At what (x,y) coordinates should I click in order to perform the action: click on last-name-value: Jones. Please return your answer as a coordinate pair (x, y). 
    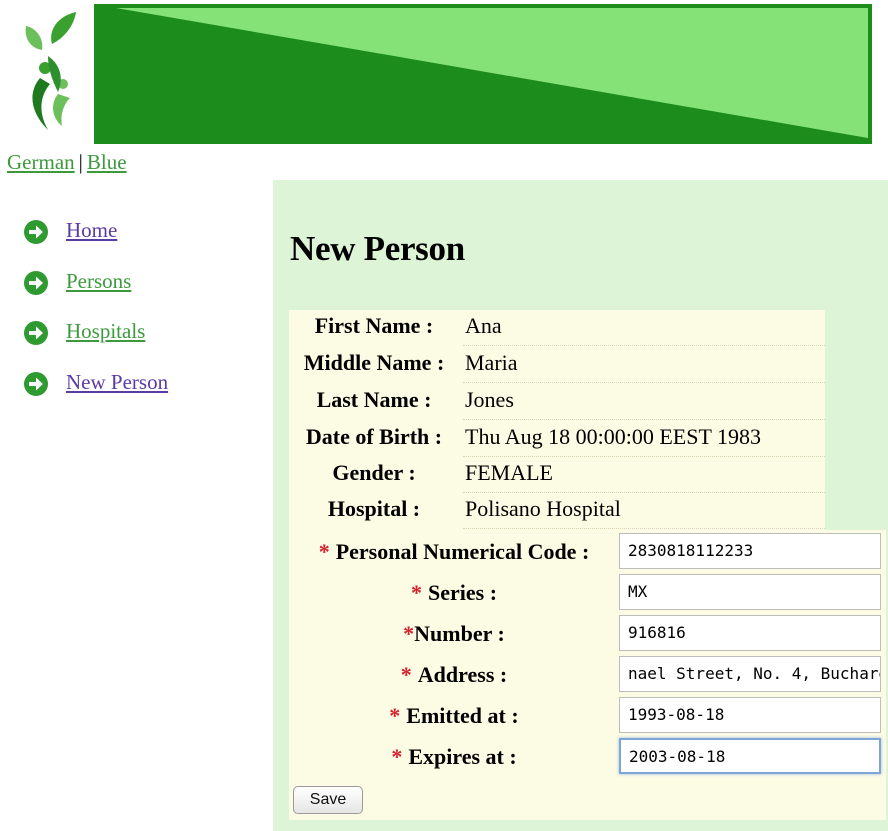
    Looking at the image, I should click on (644, 402).